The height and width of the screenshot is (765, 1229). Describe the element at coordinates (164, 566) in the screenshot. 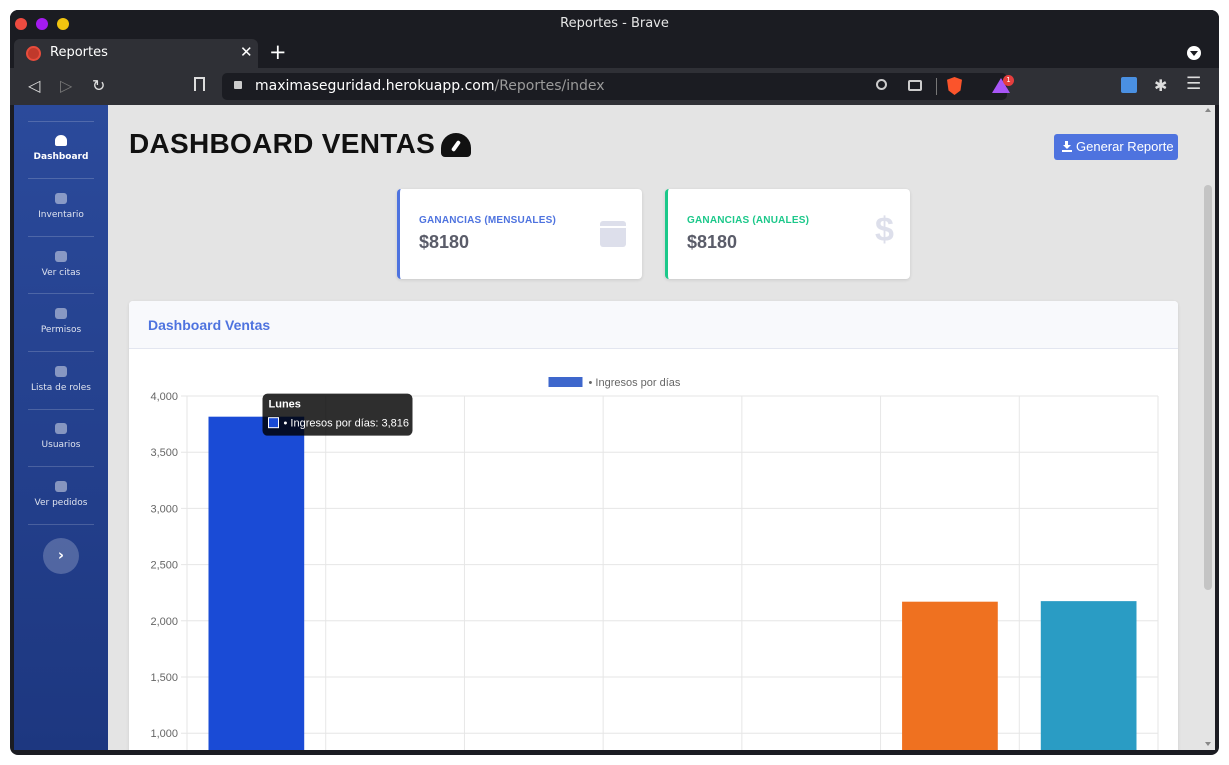

I see `y-tick-label: 2,500` at that location.